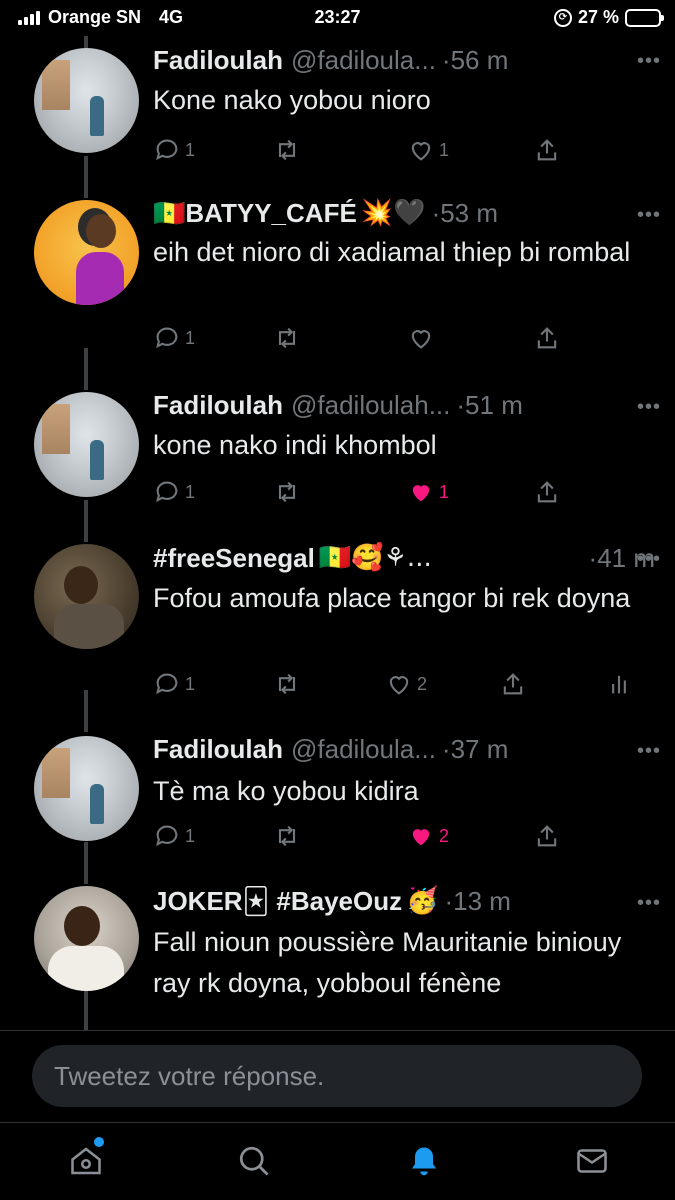  Describe the element at coordinates (562, 17) in the screenshot. I see `rotation-lock-icon: ⟳` at that location.